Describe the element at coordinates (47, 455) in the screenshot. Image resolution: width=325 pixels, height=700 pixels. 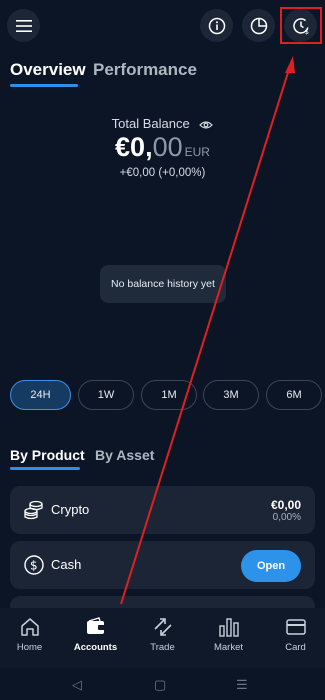
I see `tab-by-product: By Product` at that location.